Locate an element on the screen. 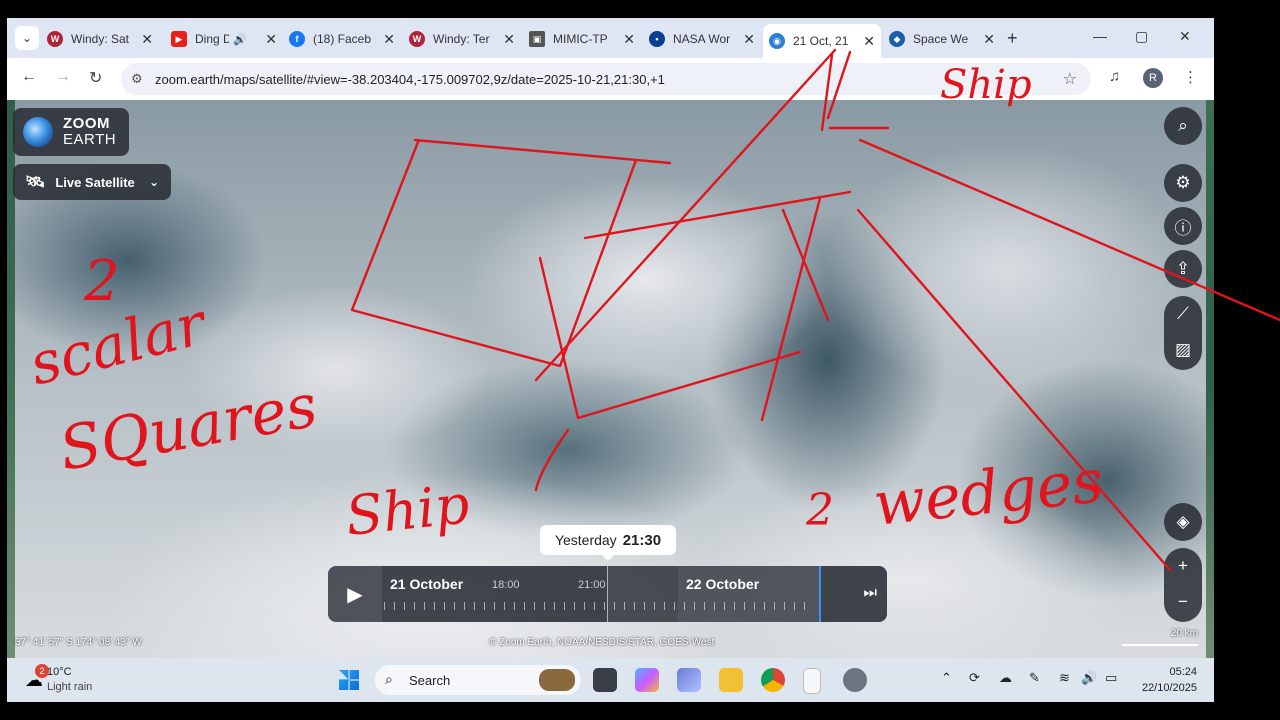  tab-title: (18) Faceb is located at coordinates (342, 39).